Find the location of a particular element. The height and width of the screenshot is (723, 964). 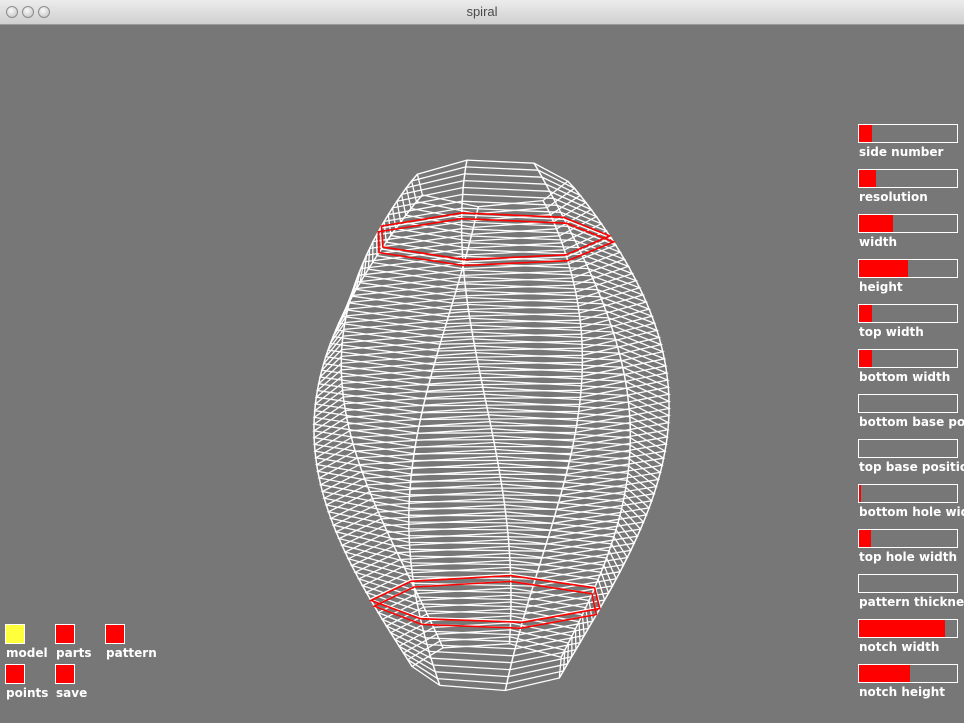

slider-label: top hole width is located at coordinates (908, 557).